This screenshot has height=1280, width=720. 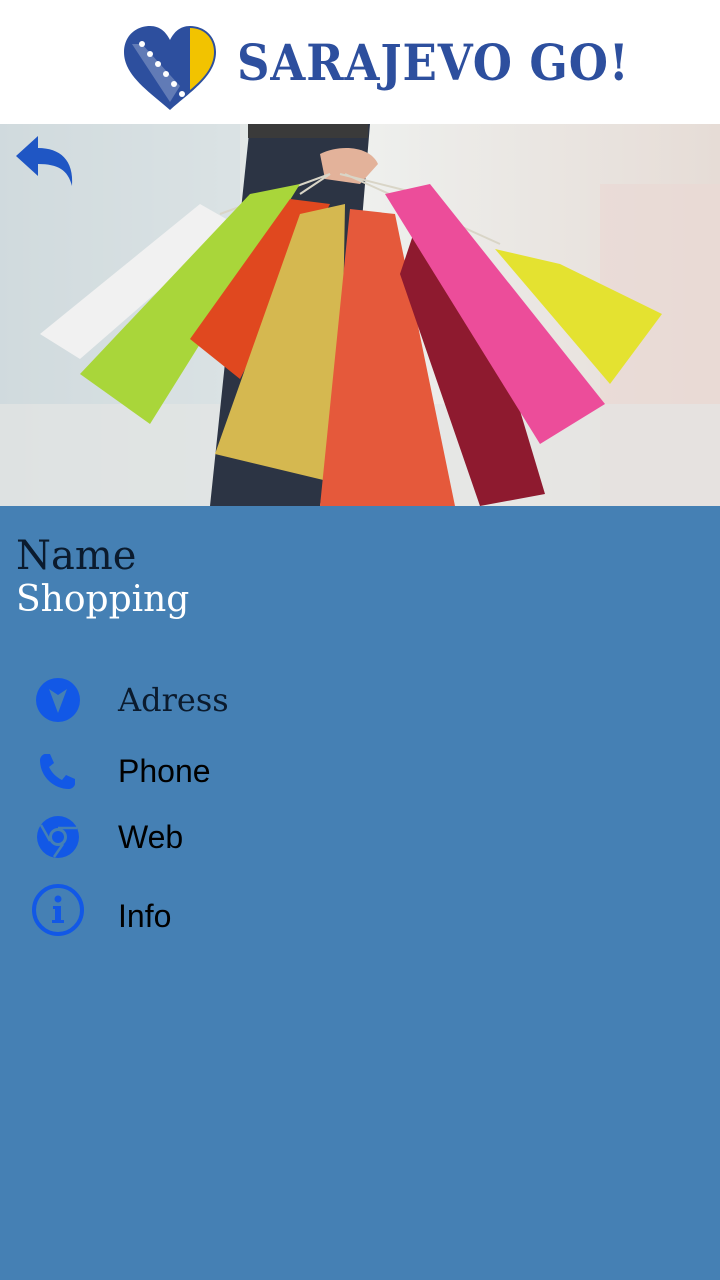 I want to click on info-icon, so click(x=58, y=910).